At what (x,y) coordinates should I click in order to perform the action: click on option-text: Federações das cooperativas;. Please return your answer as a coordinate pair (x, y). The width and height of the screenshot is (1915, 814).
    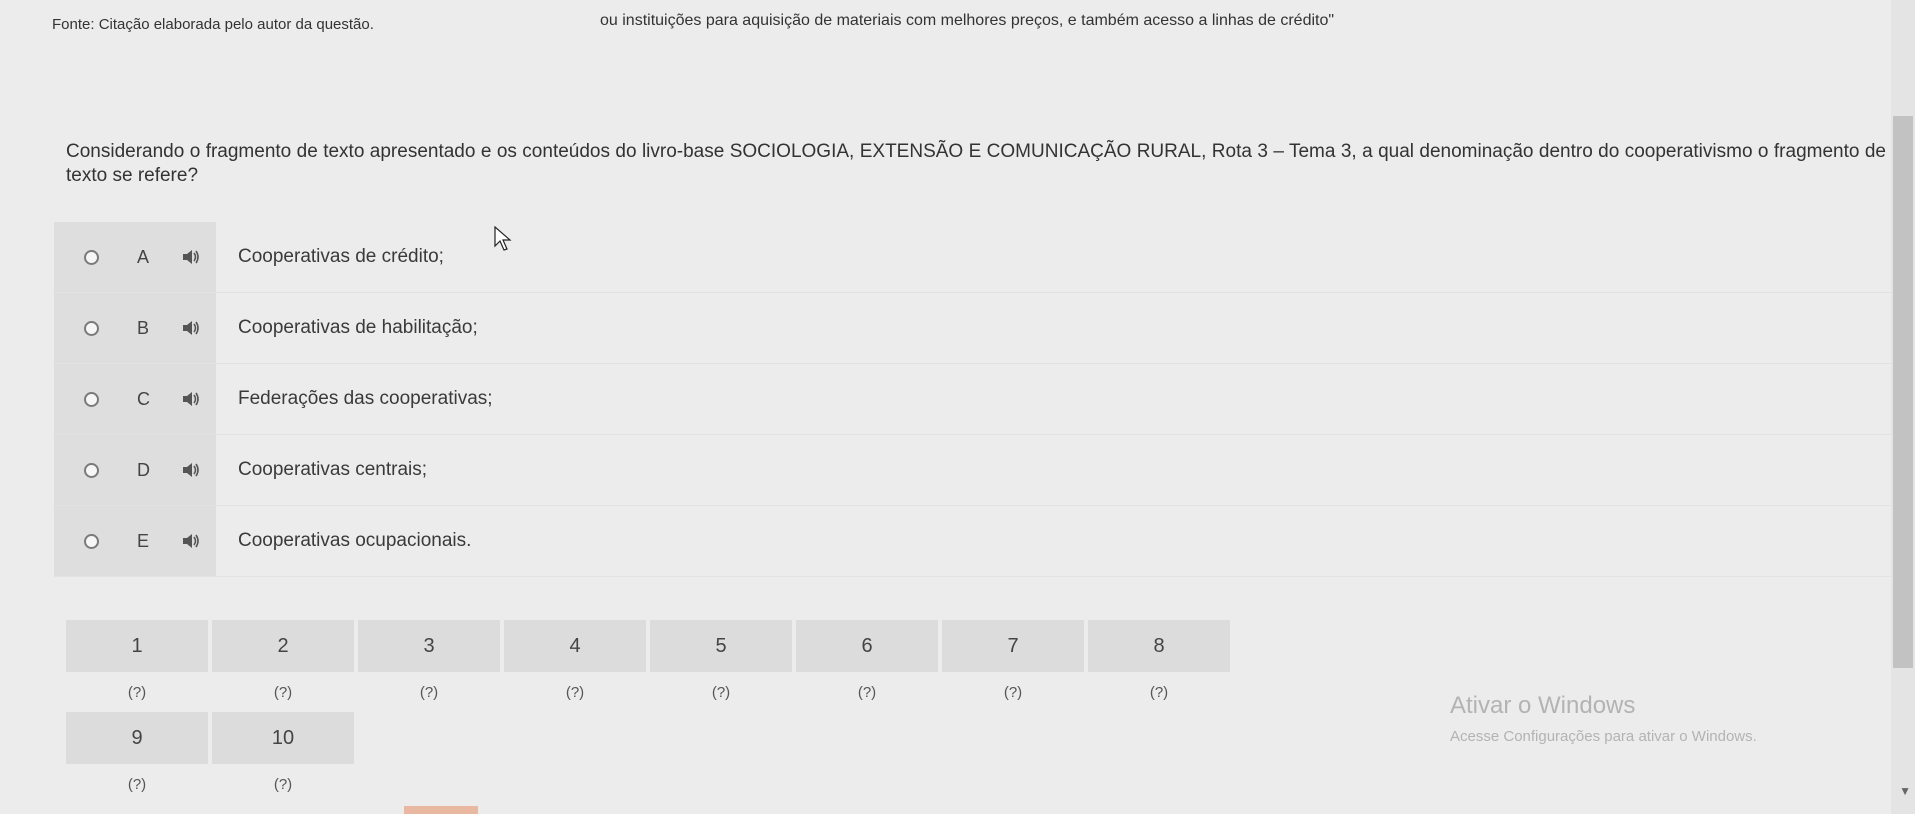
    Looking at the image, I should click on (365, 398).